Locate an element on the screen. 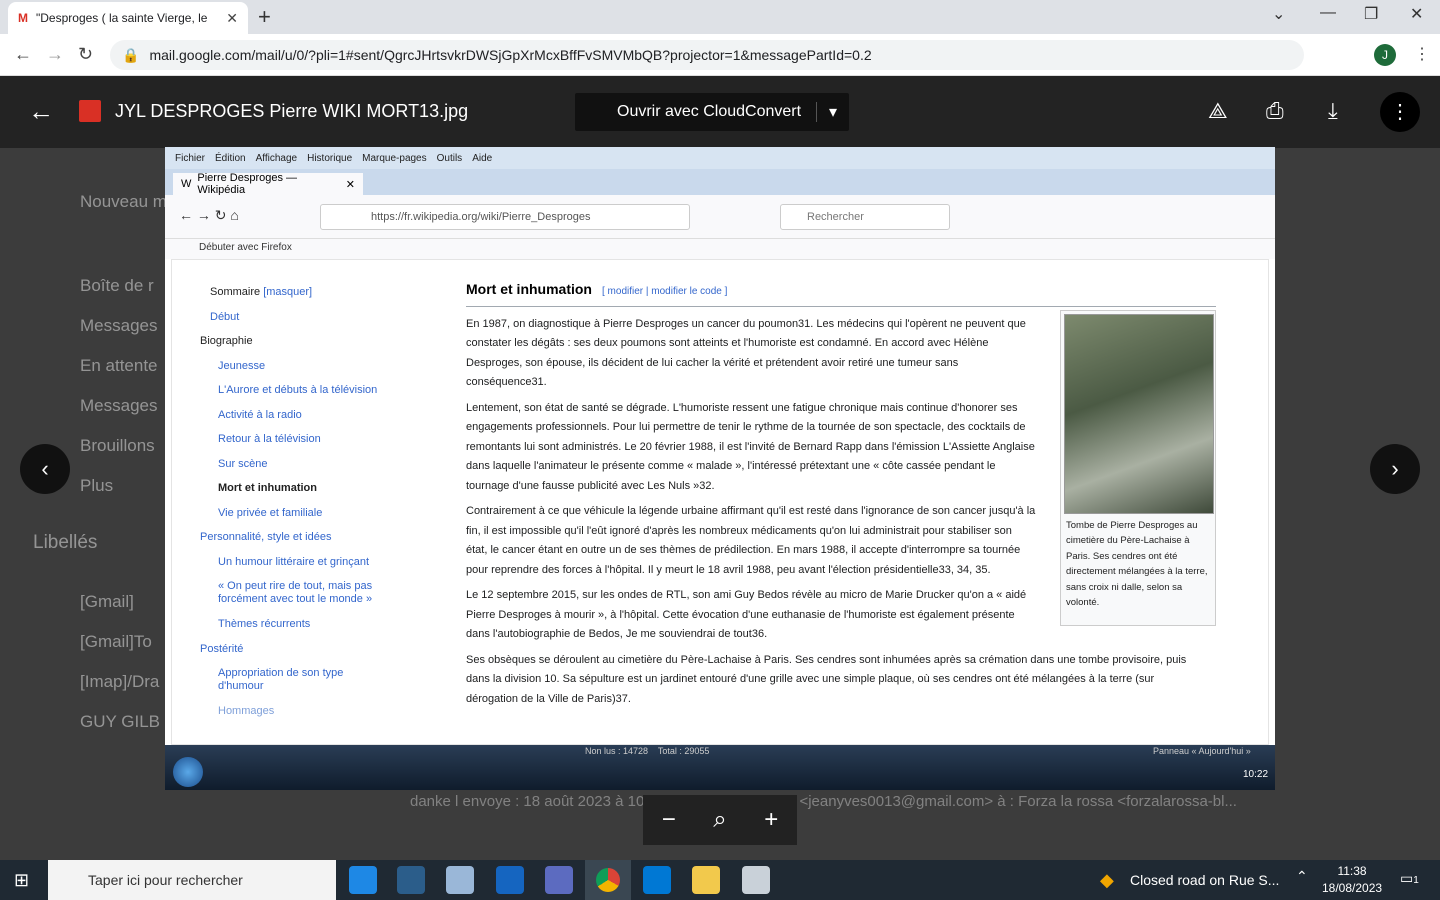 Image resolution: width=1440 pixels, height=900 pixels. next-icon: › is located at coordinates (1395, 469).